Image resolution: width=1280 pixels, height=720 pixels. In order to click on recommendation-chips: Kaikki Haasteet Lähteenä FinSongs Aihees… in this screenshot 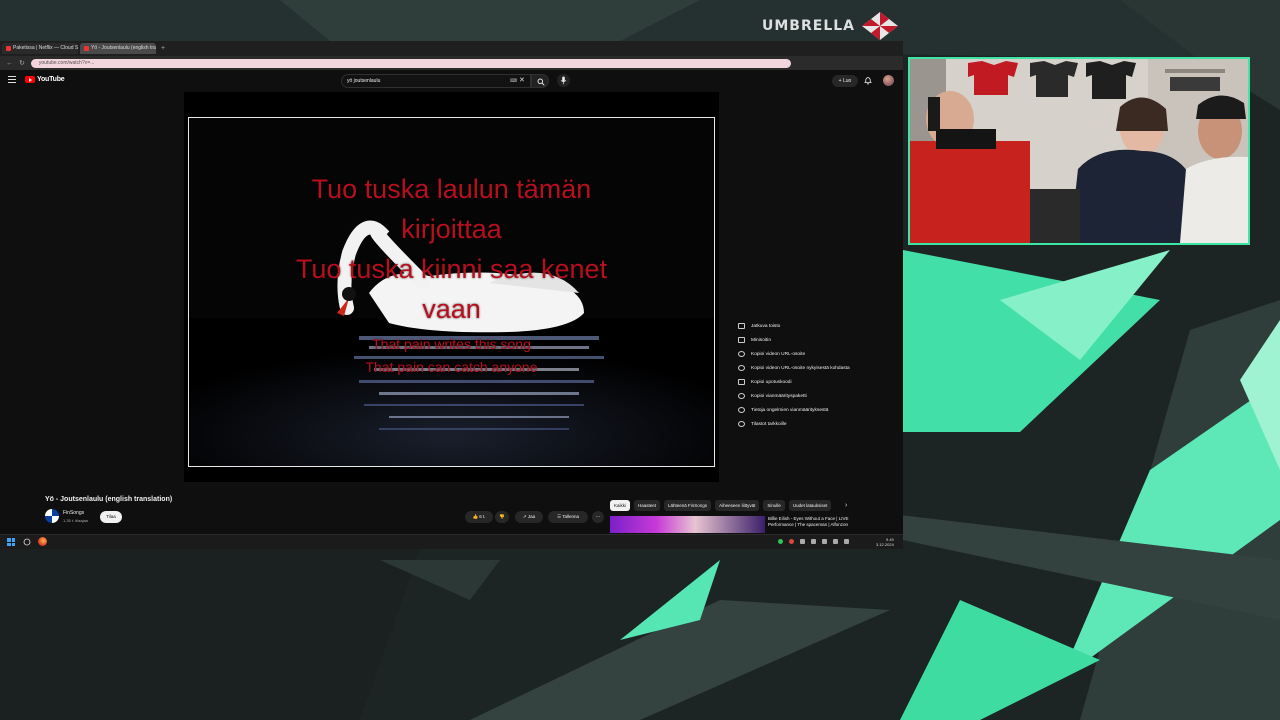, I will do `click(721, 506)`.